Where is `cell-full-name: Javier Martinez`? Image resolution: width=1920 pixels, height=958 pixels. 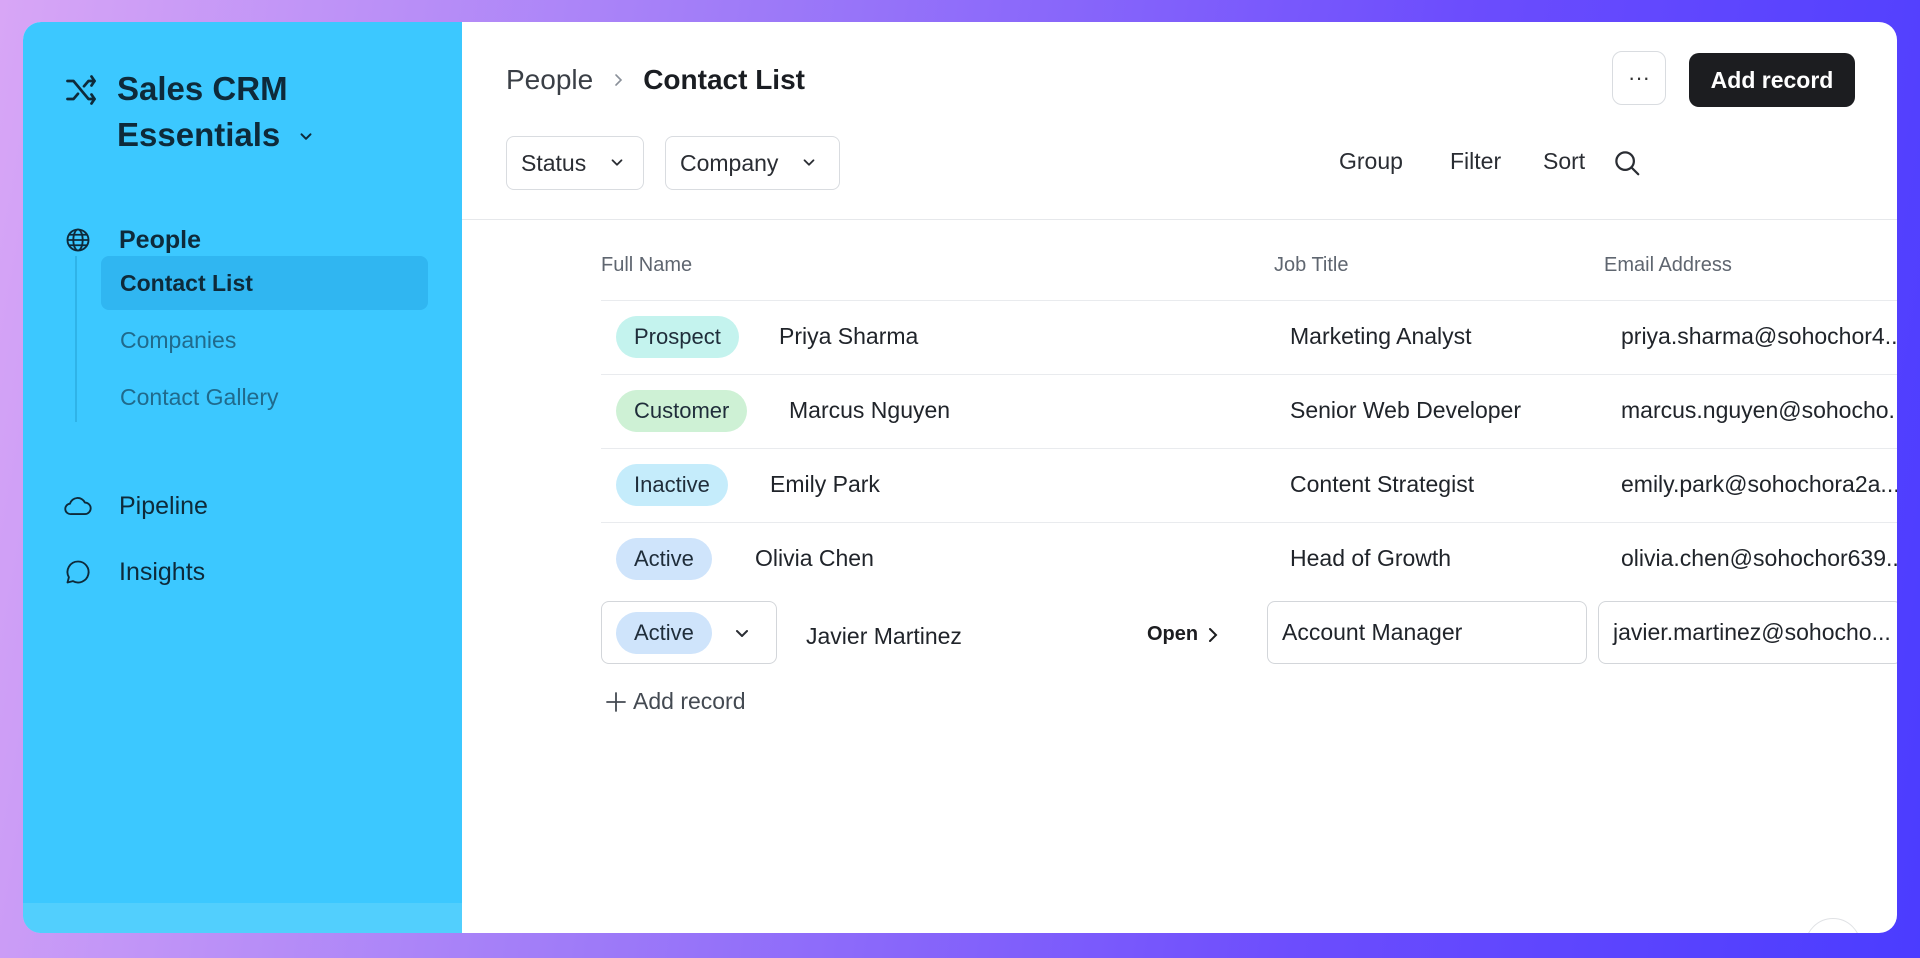
cell-full-name: Javier Martinez is located at coordinates (884, 636).